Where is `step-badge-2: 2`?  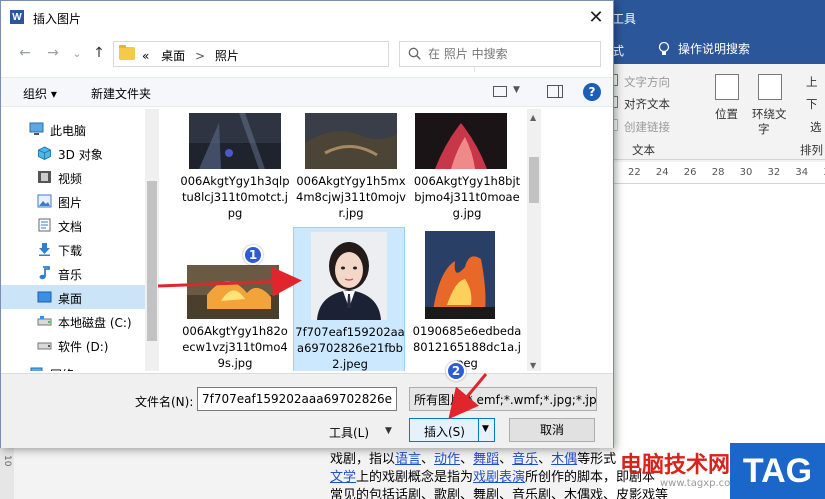 step-badge-2: 2 is located at coordinates (456, 371).